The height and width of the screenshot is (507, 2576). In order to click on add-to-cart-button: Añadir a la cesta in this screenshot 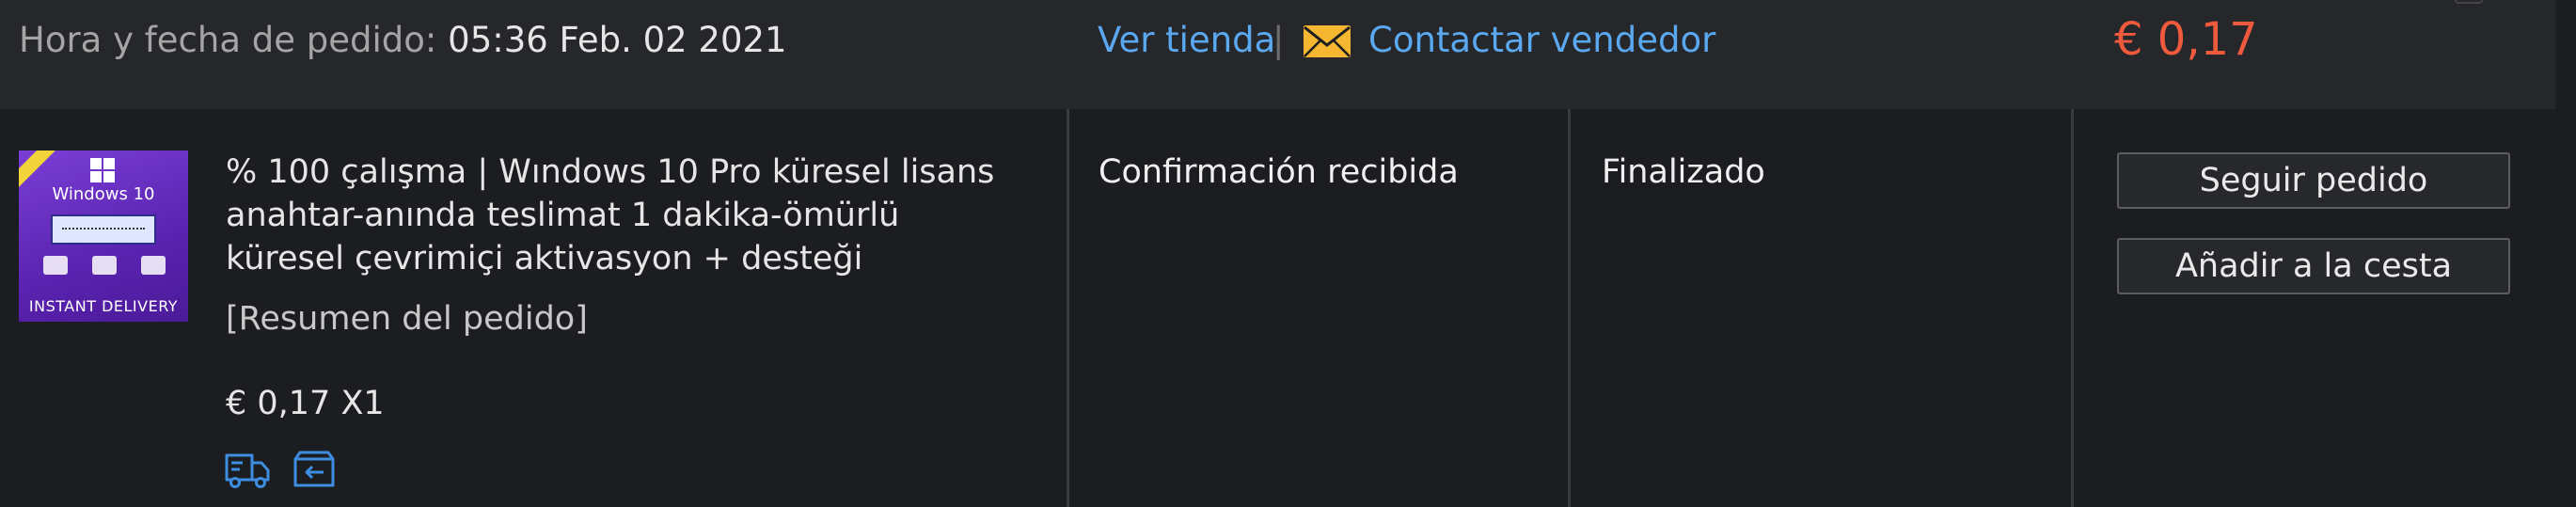, I will do `click(2313, 266)`.